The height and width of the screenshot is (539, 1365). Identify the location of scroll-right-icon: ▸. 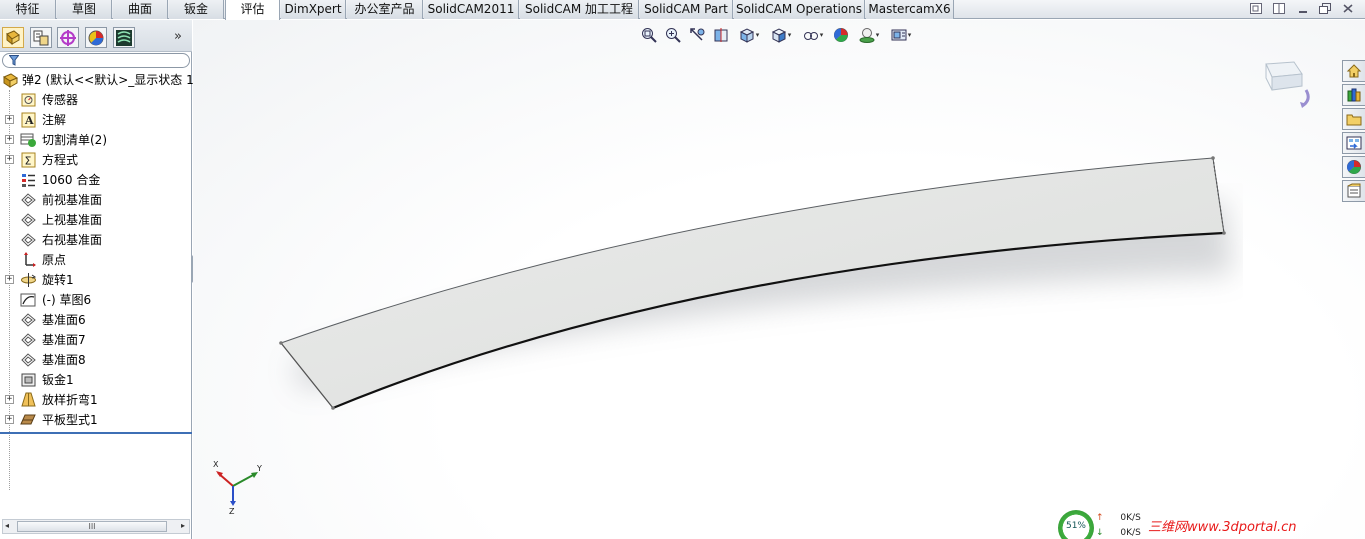
(183, 525).